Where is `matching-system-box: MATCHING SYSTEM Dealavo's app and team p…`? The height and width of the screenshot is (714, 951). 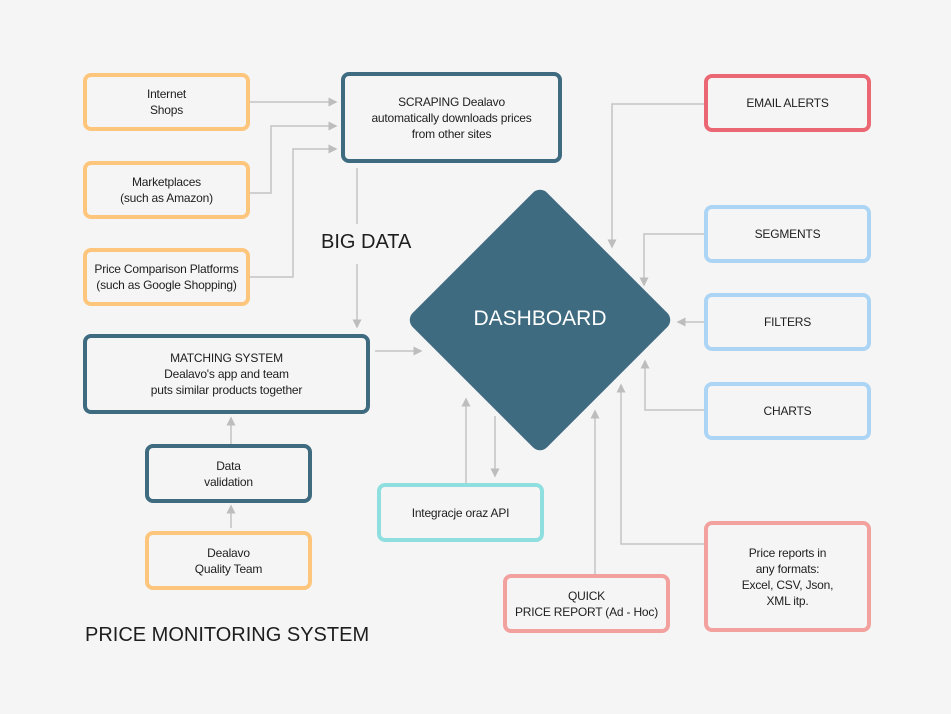
matching-system-box: MATCHING SYSTEM Dealavo's app and team p… is located at coordinates (226, 374).